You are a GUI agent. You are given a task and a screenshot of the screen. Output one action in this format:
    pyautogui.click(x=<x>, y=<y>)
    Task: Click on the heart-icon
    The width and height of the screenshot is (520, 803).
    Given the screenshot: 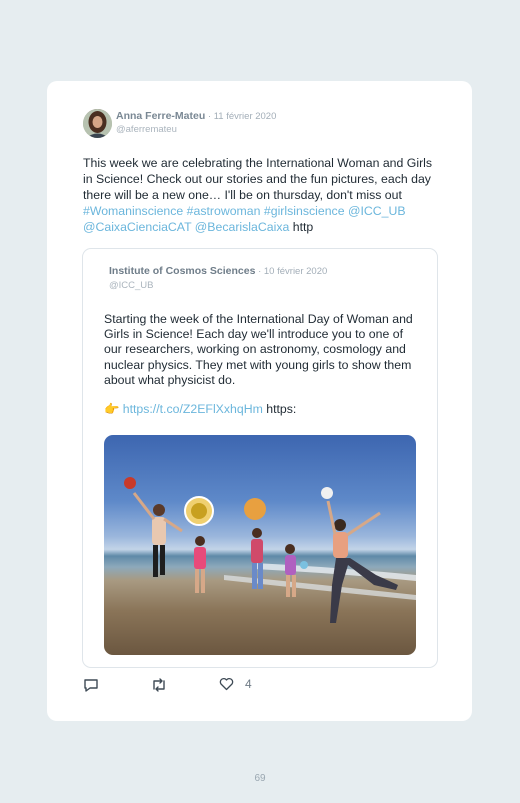 What is the action you would take?
    pyautogui.click(x=226, y=684)
    